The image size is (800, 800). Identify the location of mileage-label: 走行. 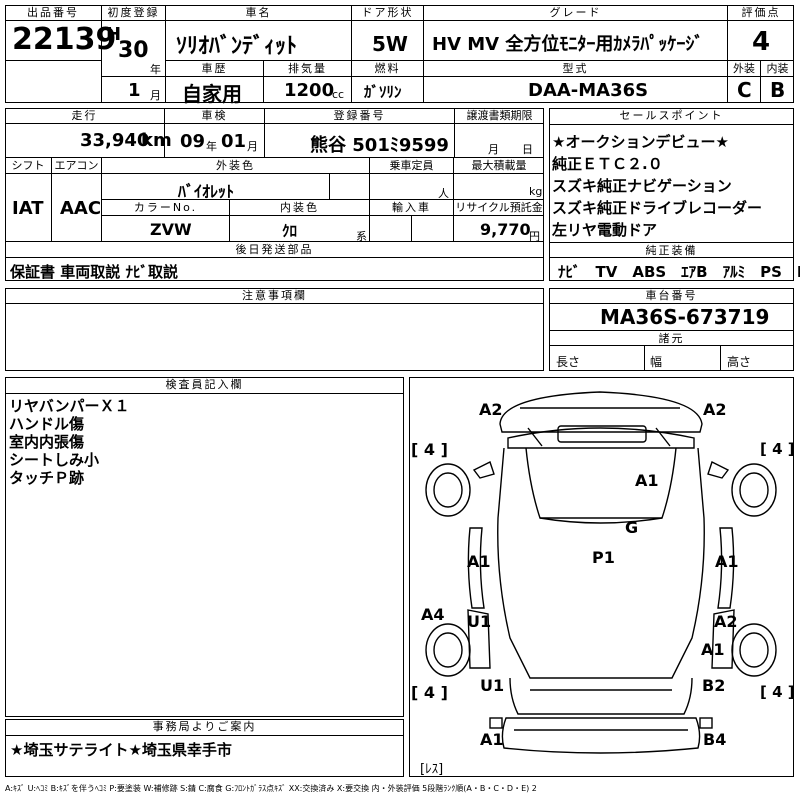
(85, 116).